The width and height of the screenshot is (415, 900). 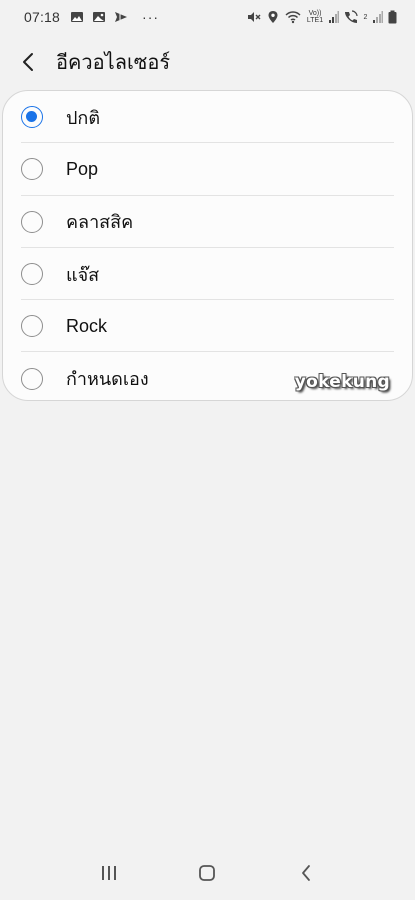 What do you see at coordinates (207, 326) in the screenshot?
I see `option-rock: Rock` at bounding box center [207, 326].